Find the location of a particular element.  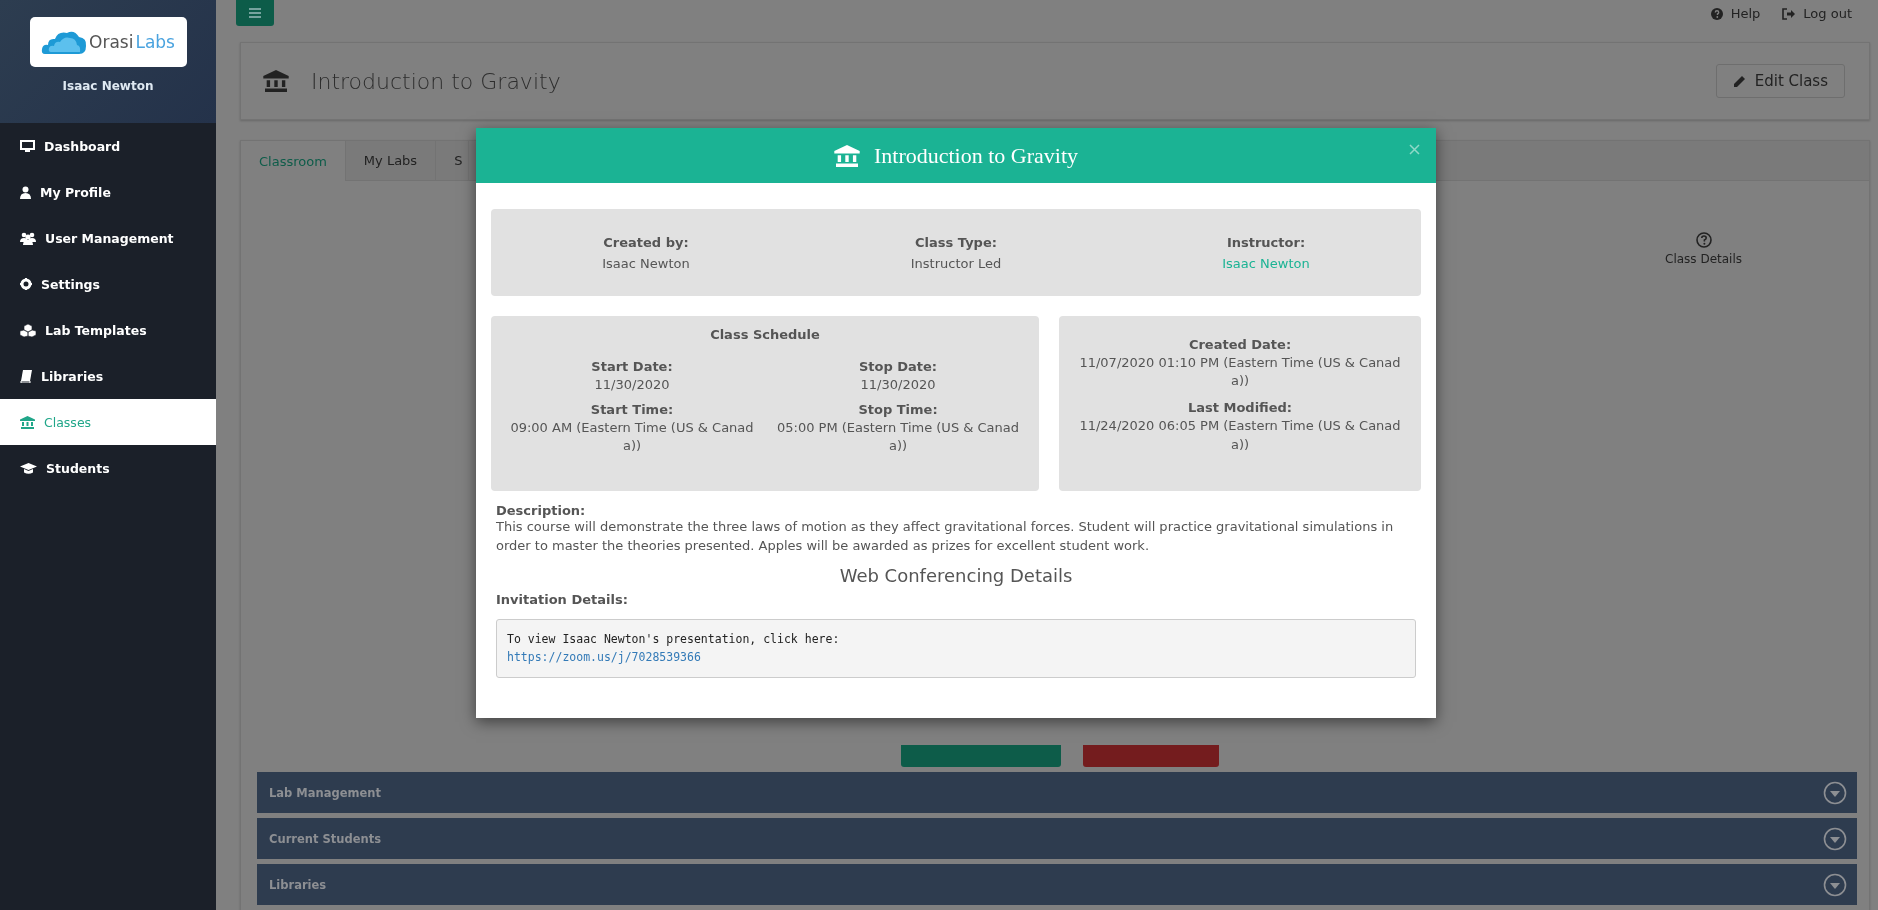

page-title: Introduction to Gravity is located at coordinates (436, 81).